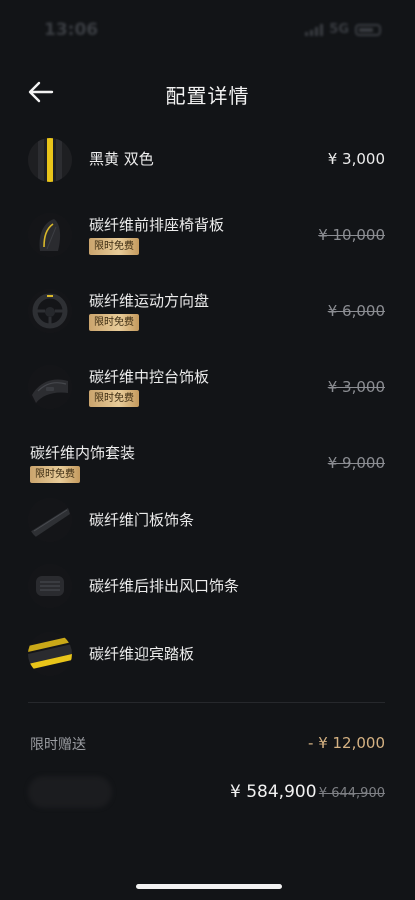  I want to click on gift-label: 限时赠送, so click(58, 745).